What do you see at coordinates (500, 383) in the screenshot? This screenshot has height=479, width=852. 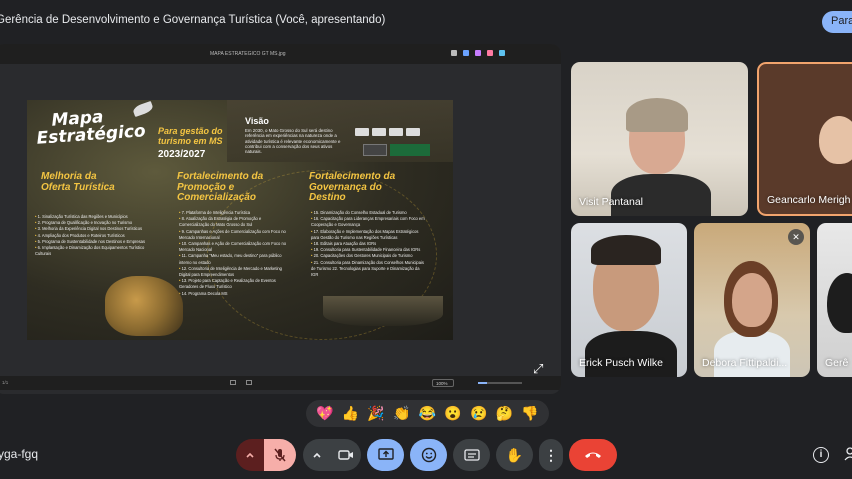 I see `zoom-slider` at bounding box center [500, 383].